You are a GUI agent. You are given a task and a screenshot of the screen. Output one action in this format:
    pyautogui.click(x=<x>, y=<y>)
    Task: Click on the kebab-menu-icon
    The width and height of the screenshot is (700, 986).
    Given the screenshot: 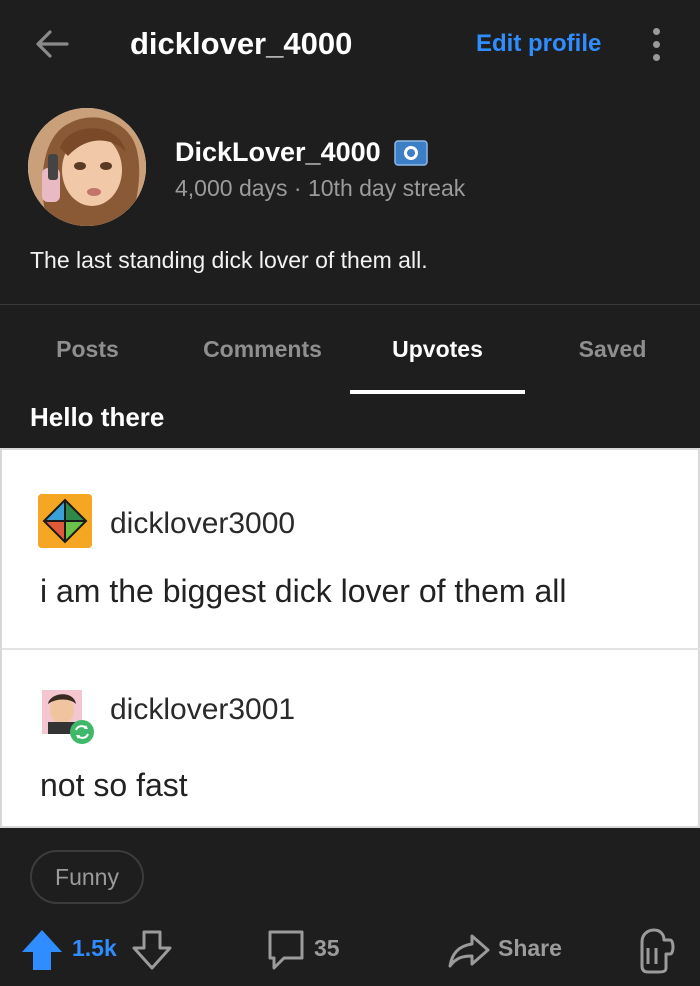 What is the action you would take?
    pyautogui.click(x=656, y=31)
    